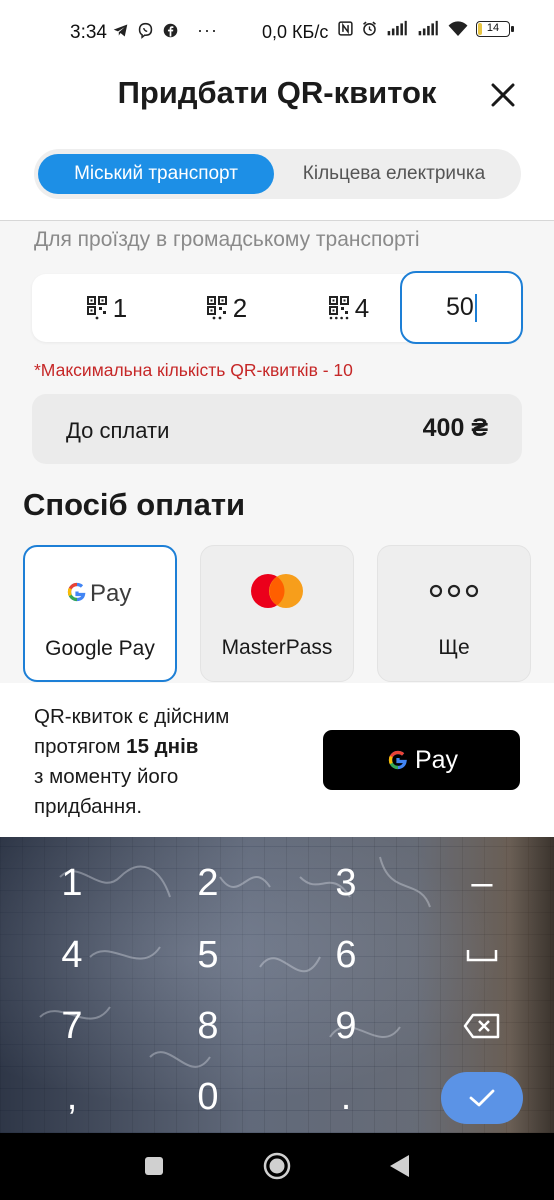 The image size is (554, 1200). I want to click on quantity-input-value: 50, so click(460, 307).